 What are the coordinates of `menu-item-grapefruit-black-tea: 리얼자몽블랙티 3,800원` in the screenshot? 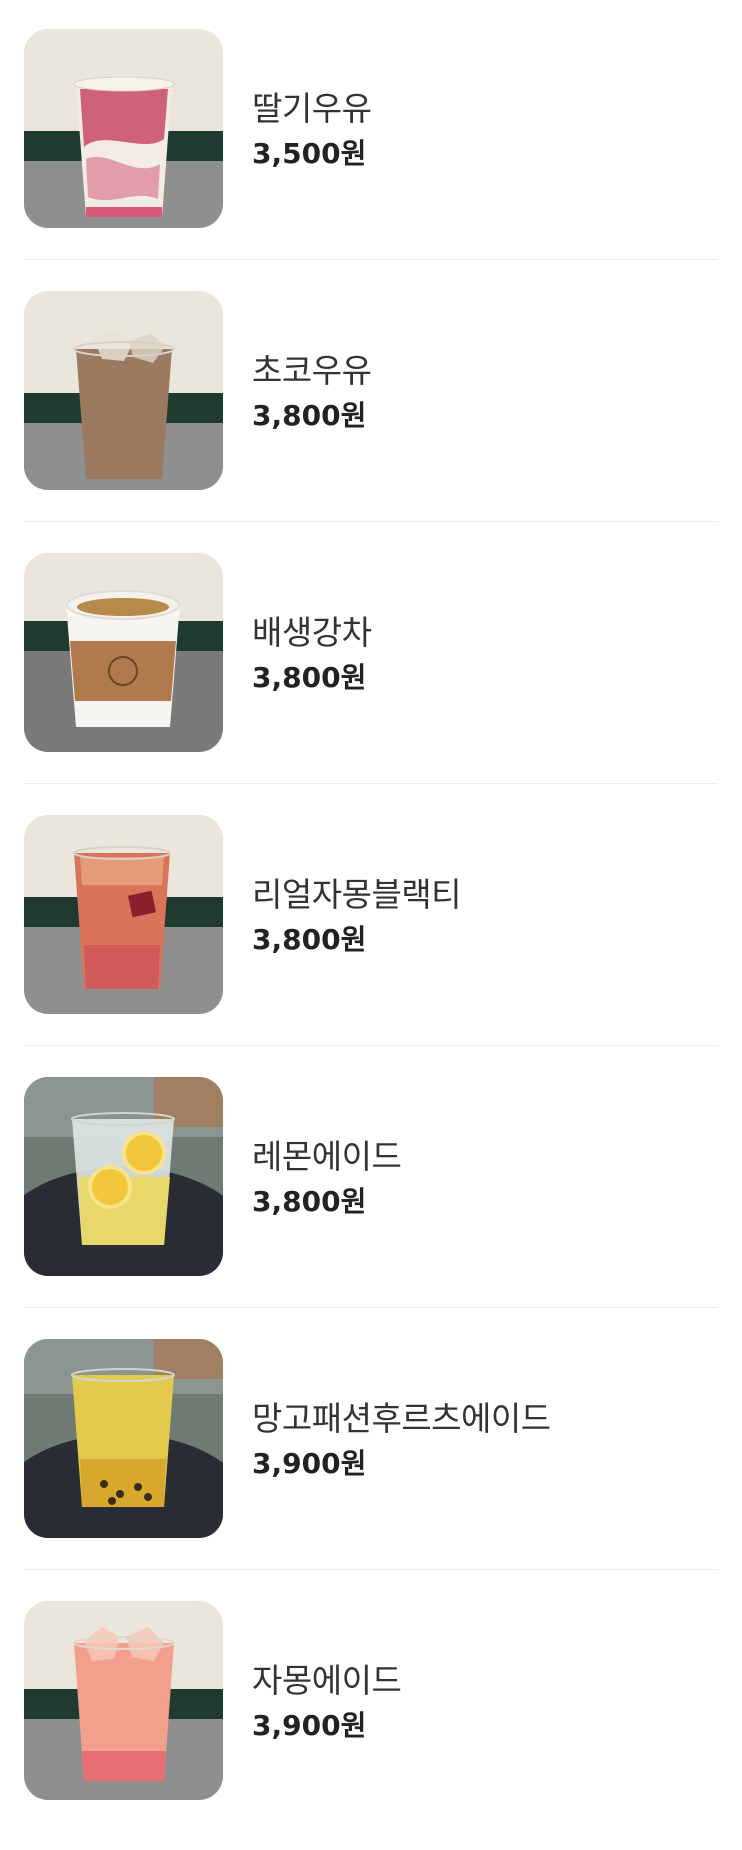 It's located at (371, 917).